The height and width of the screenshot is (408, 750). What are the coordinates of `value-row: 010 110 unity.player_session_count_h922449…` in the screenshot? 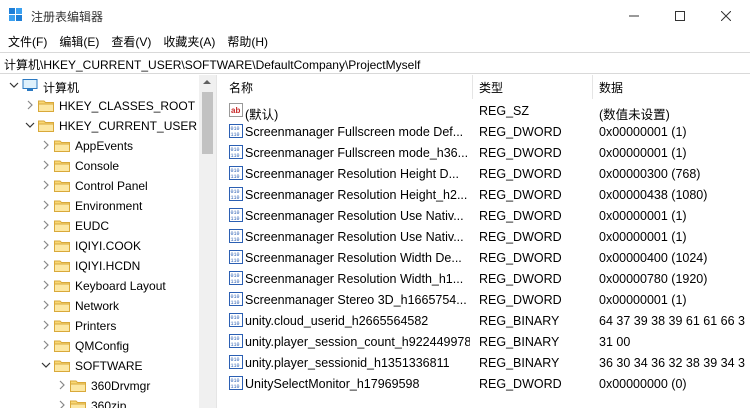 It's located at (485, 341).